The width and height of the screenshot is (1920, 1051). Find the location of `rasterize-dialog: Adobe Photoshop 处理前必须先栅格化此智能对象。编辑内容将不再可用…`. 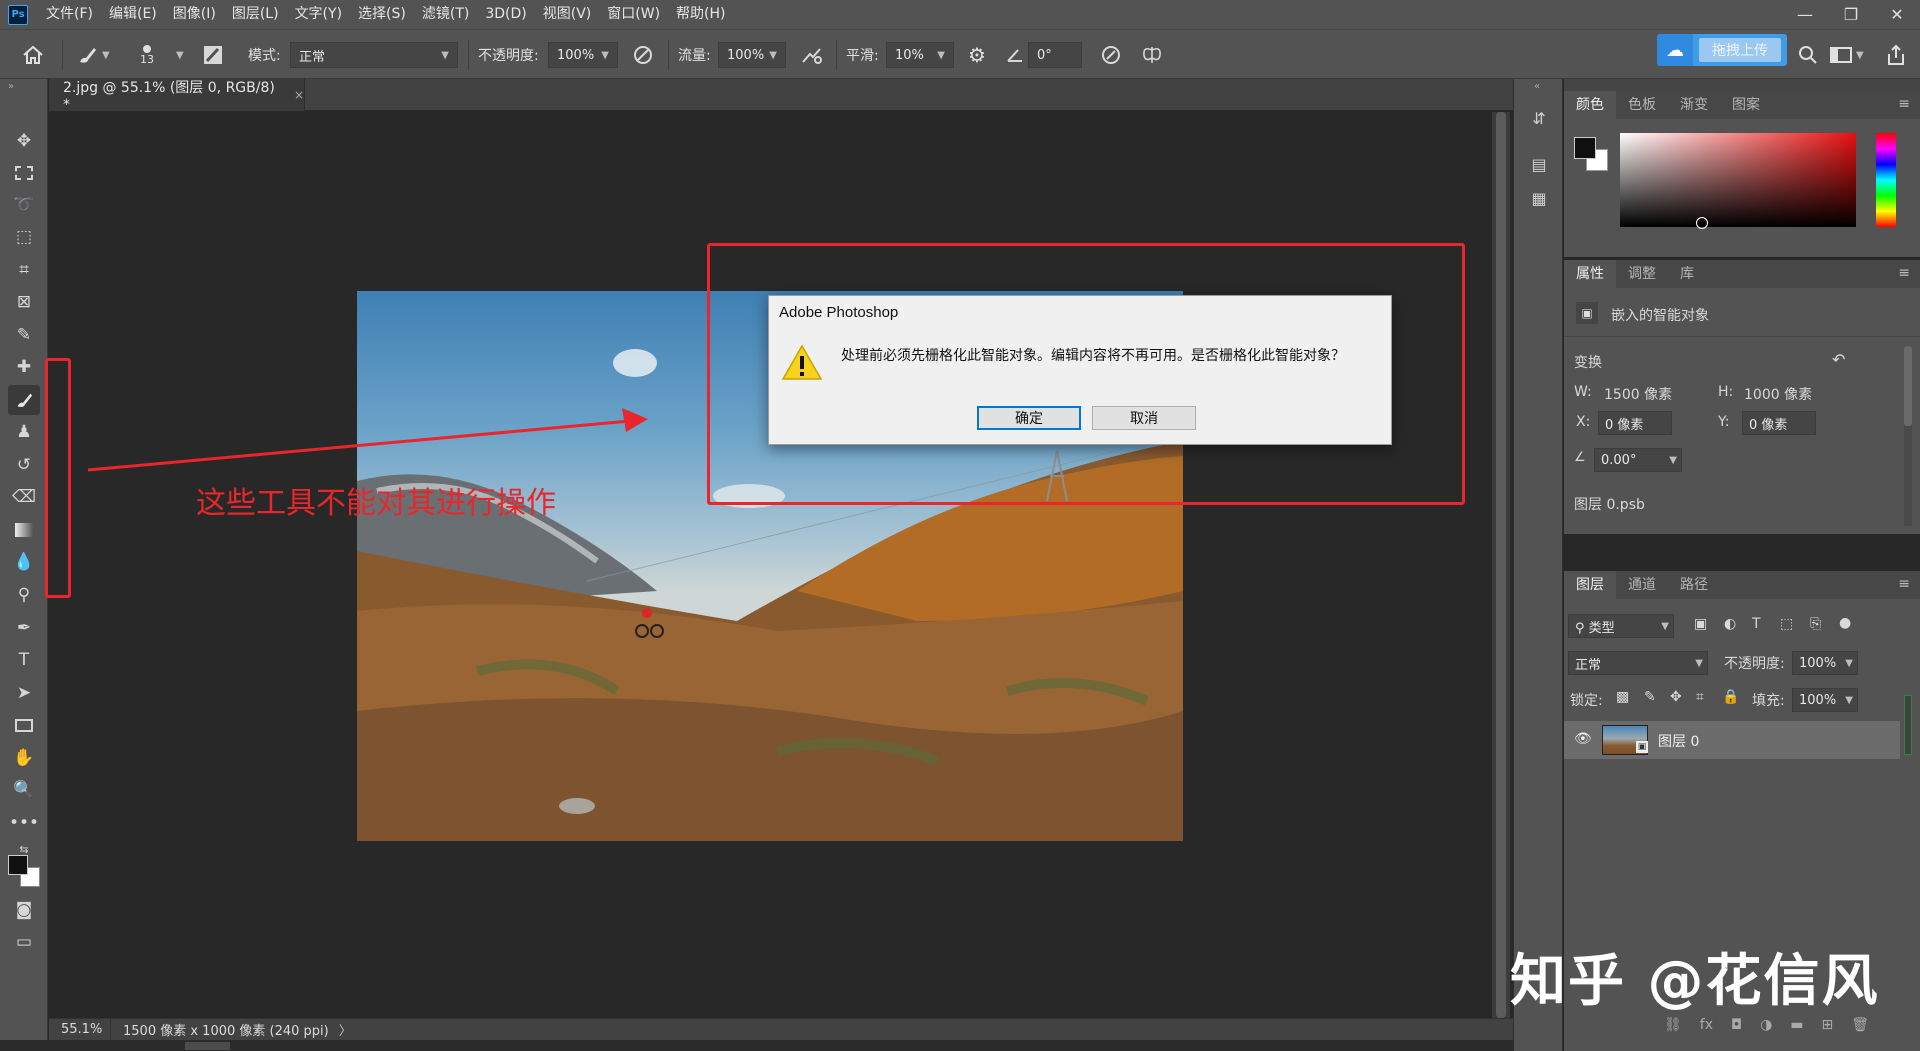

rasterize-dialog: Adobe Photoshop 处理前必须先栅格化此智能对象。编辑内容将不再可用… is located at coordinates (1080, 370).